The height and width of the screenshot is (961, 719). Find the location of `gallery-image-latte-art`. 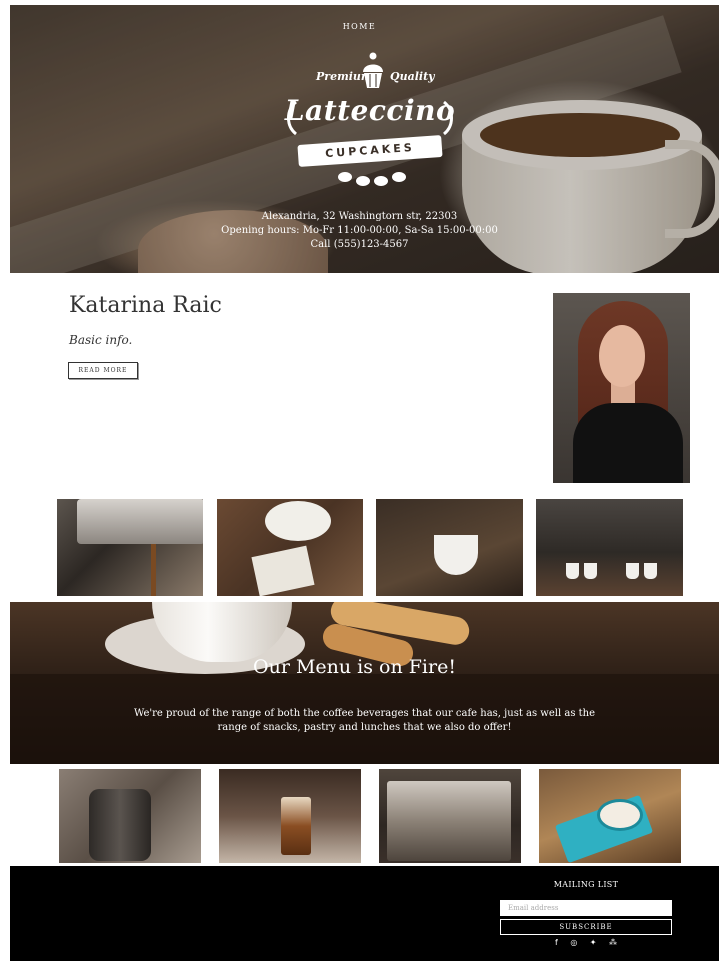

gallery-image-latte-art is located at coordinates (610, 816).